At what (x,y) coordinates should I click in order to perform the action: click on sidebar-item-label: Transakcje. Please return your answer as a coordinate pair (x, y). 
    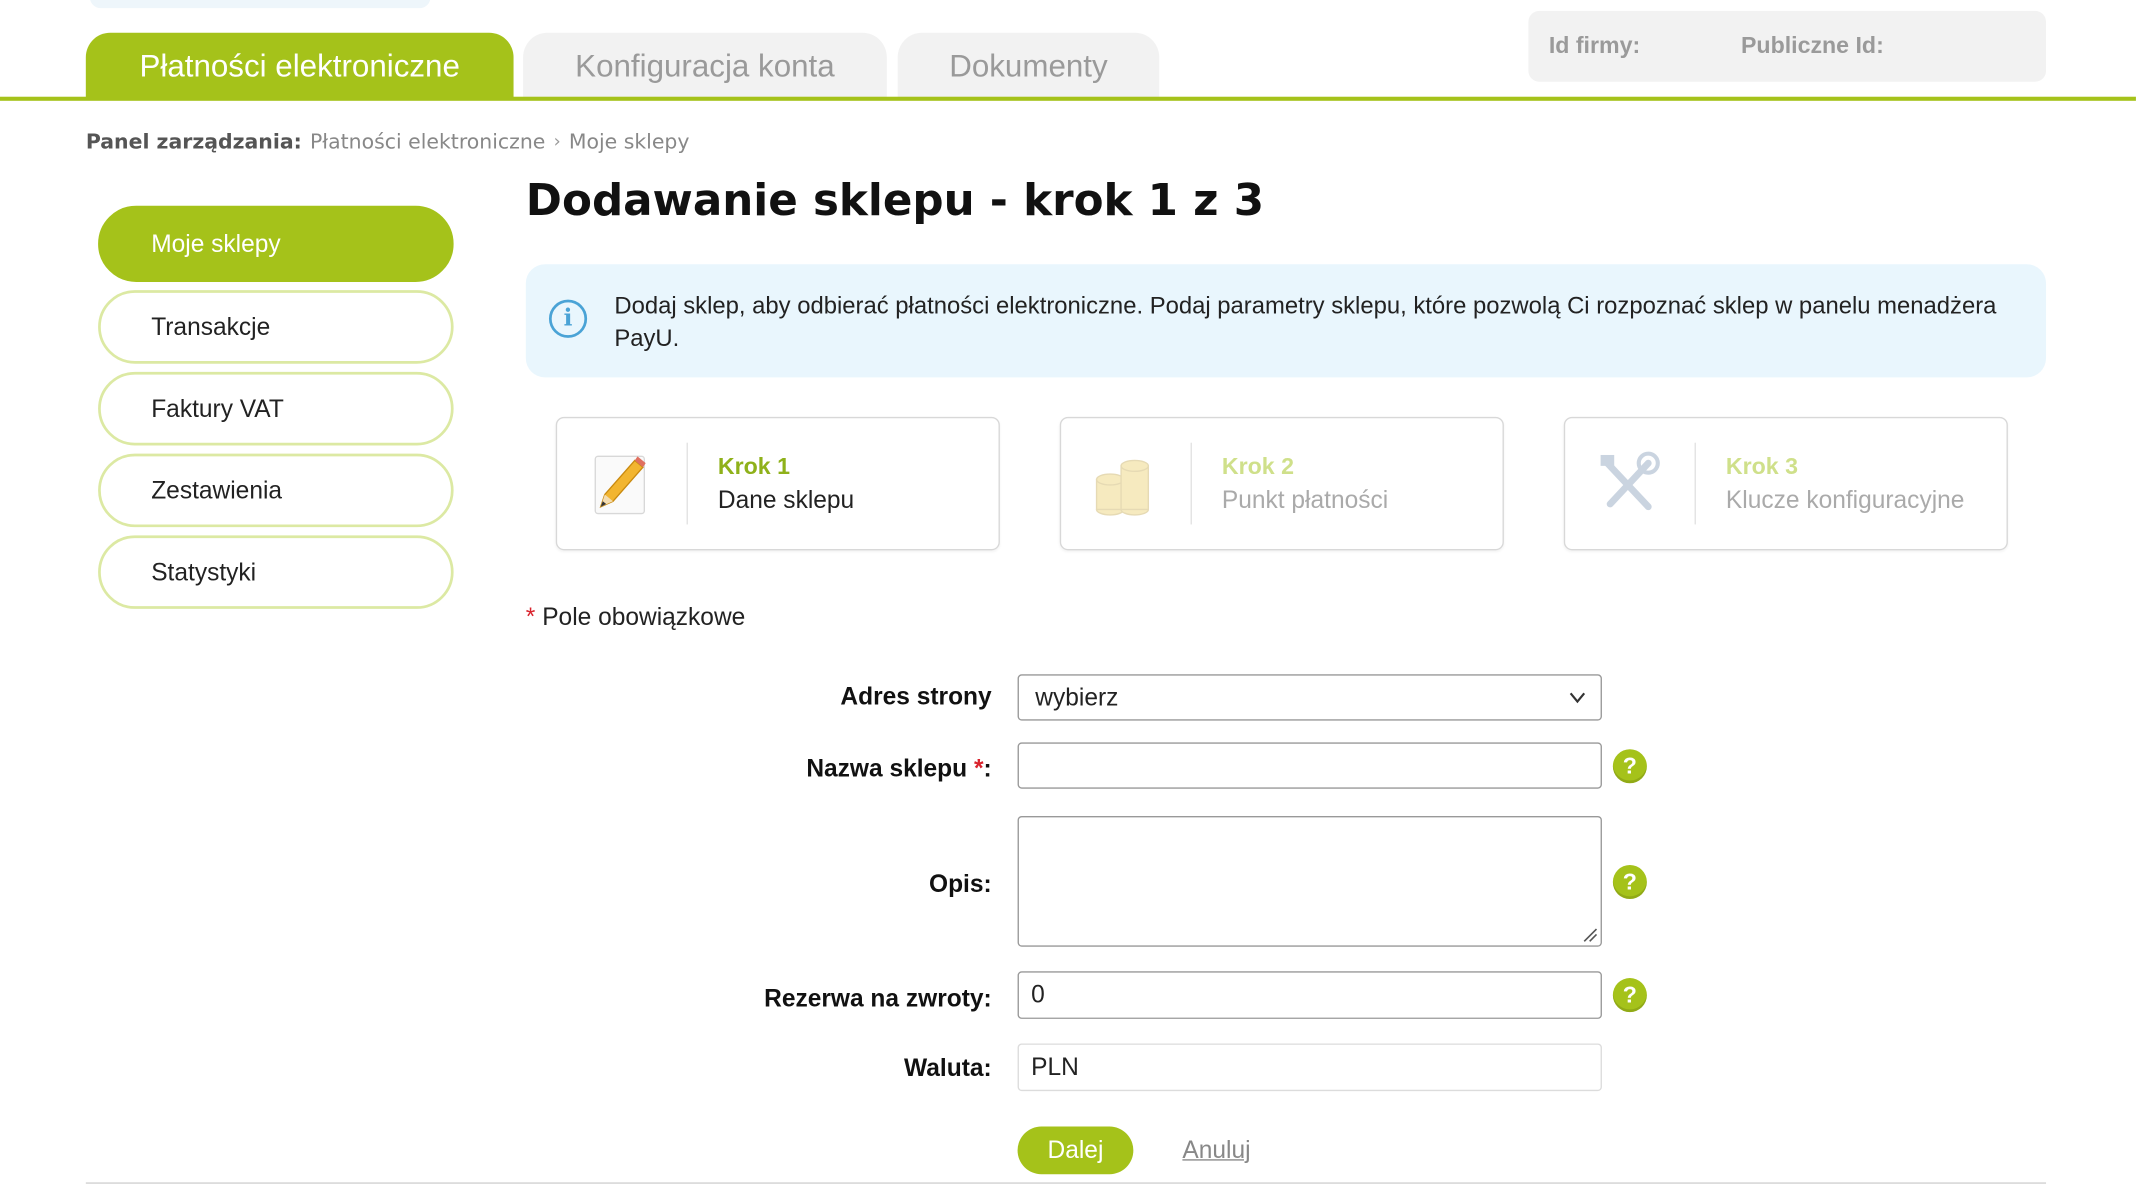
    Looking at the image, I should click on (211, 326).